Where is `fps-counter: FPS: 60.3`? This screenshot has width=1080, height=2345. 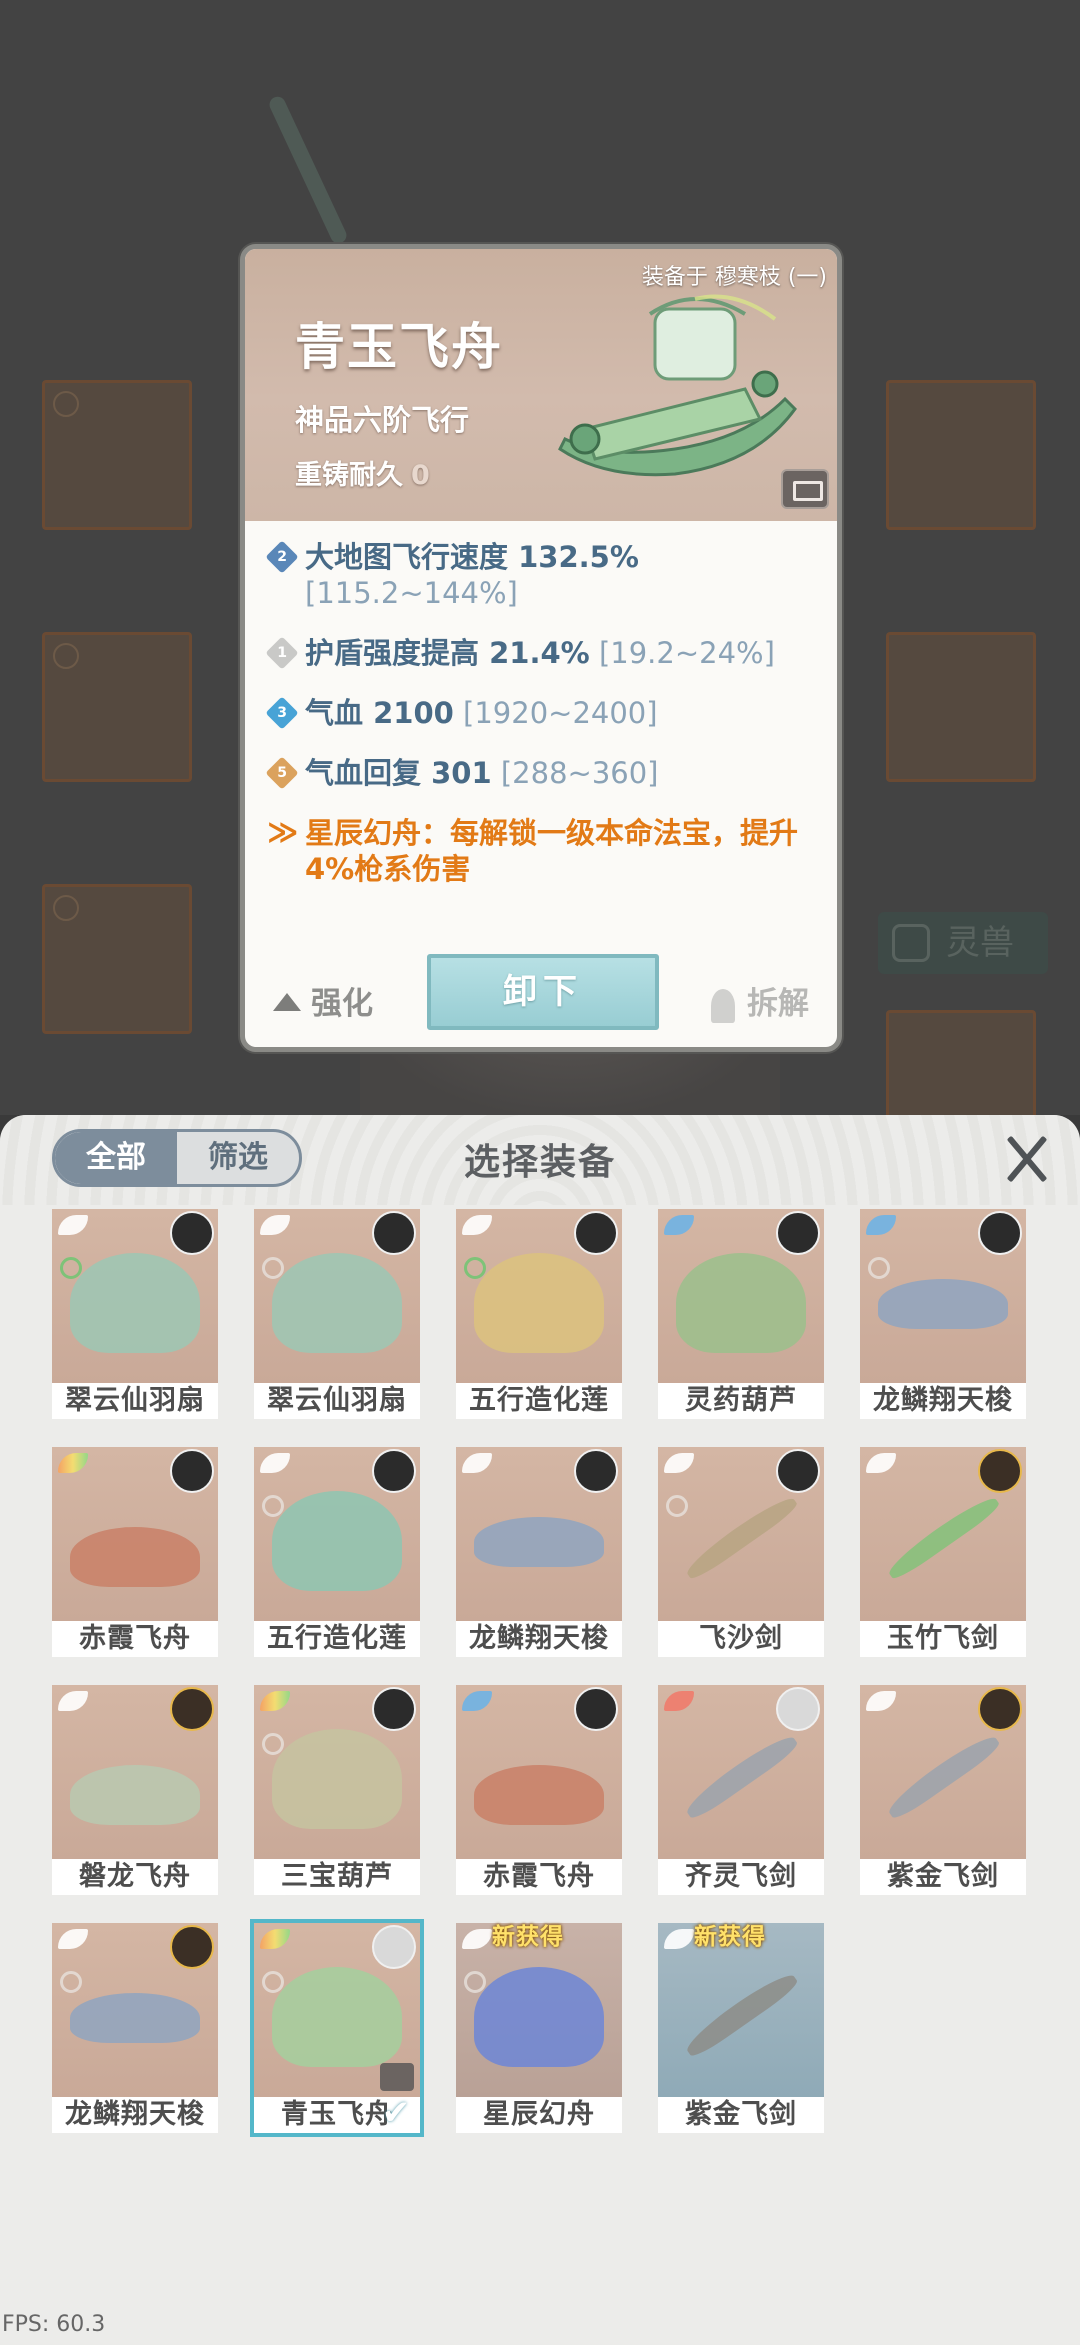 fps-counter: FPS: 60.3 is located at coordinates (54, 2324).